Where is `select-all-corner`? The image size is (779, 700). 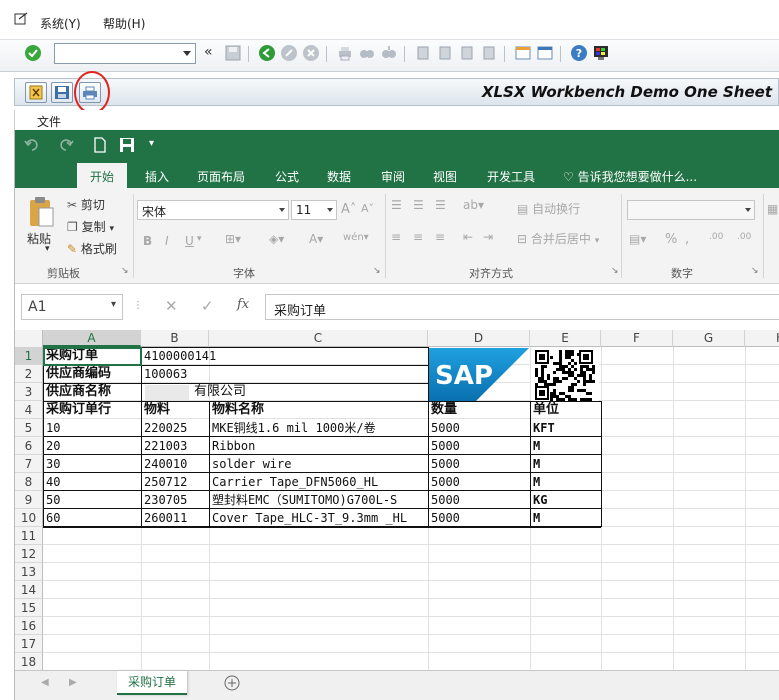 select-all-corner is located at coordinates (29, 338).